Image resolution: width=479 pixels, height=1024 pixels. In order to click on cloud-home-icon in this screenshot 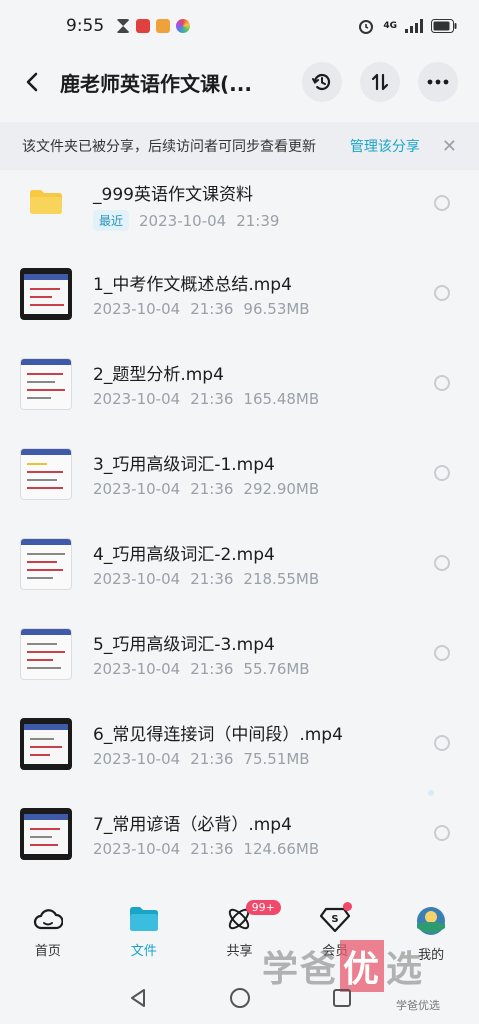, I will do `click(48, 919)`.